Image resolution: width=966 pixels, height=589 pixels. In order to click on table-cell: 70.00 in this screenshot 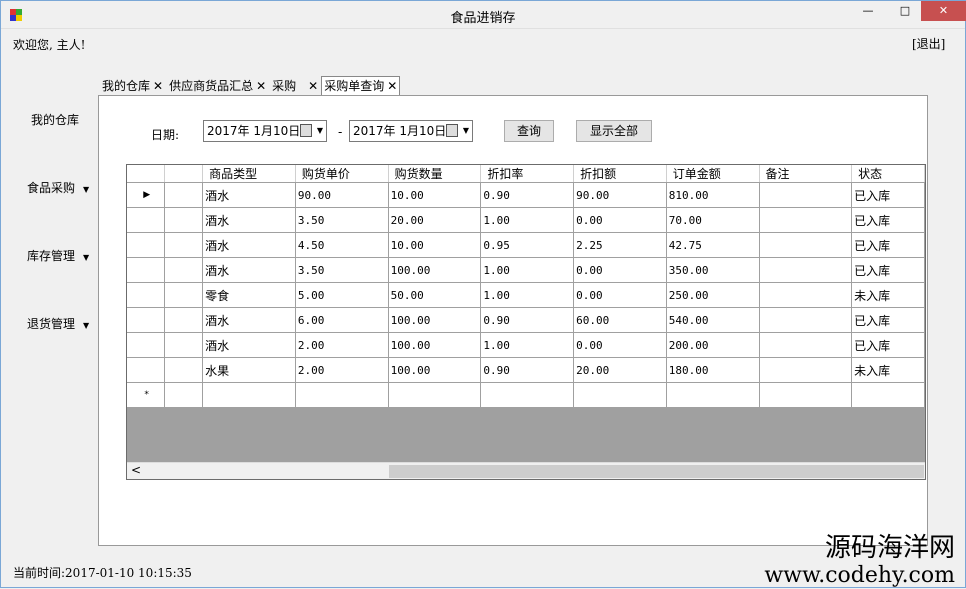, I will do `click(713, 220)`.